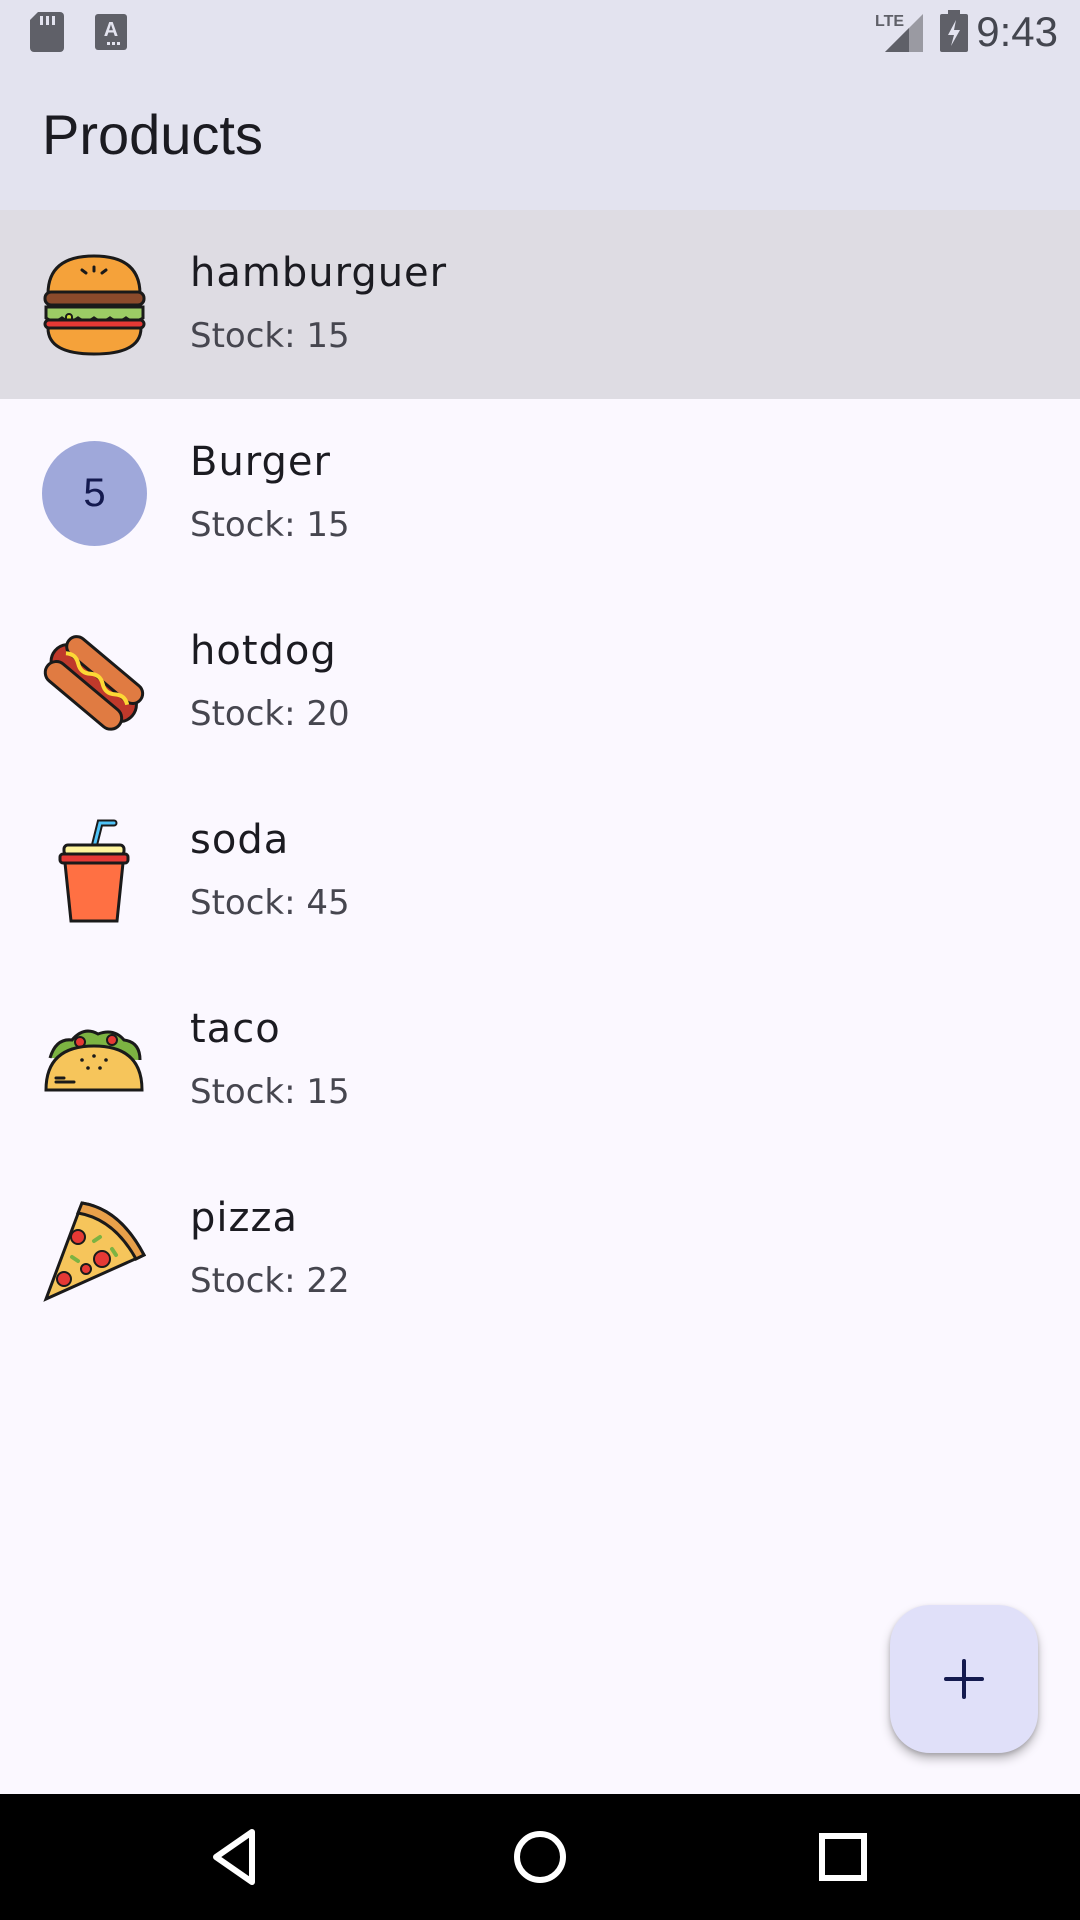  I want to click on status-time: 9:43, so click(1017, 31).